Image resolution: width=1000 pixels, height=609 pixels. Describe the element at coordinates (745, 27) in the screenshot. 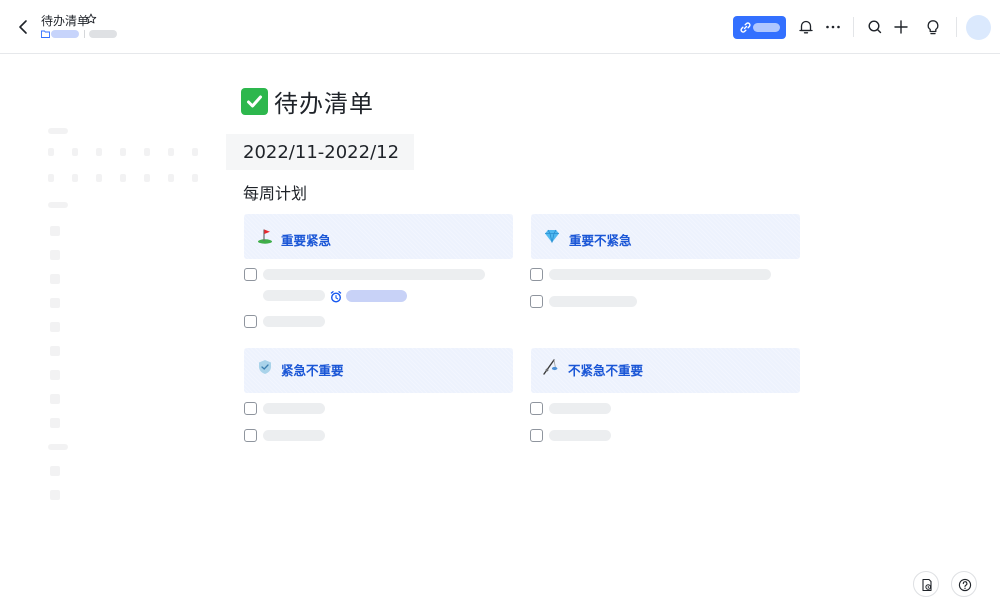

I see `link-icon` at that location.